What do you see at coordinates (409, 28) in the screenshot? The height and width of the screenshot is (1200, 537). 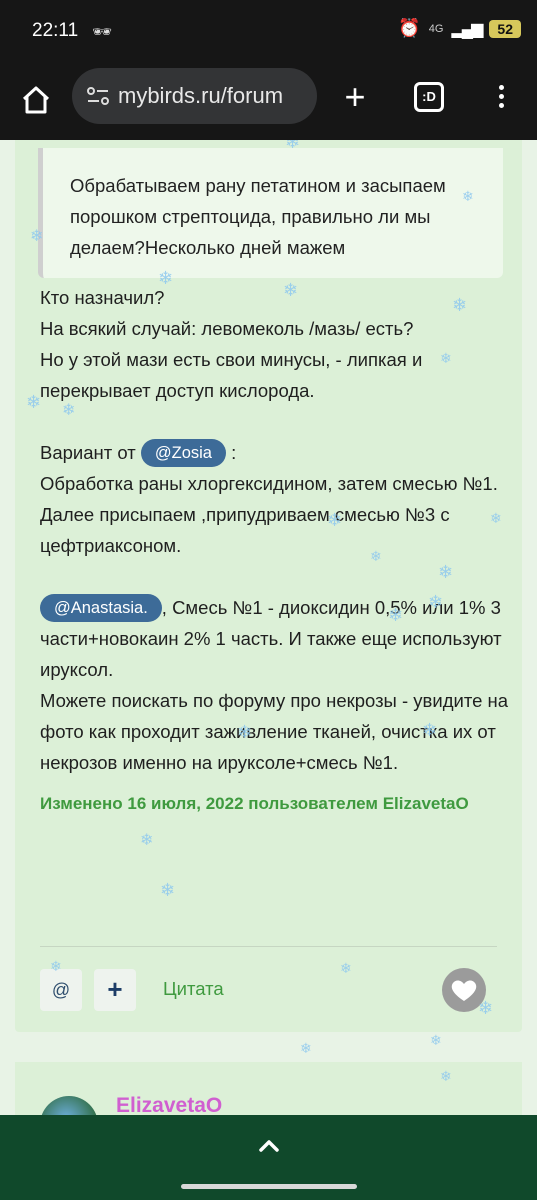 I see `alarm-icon: ⏰` at bounding box center [409, 28].